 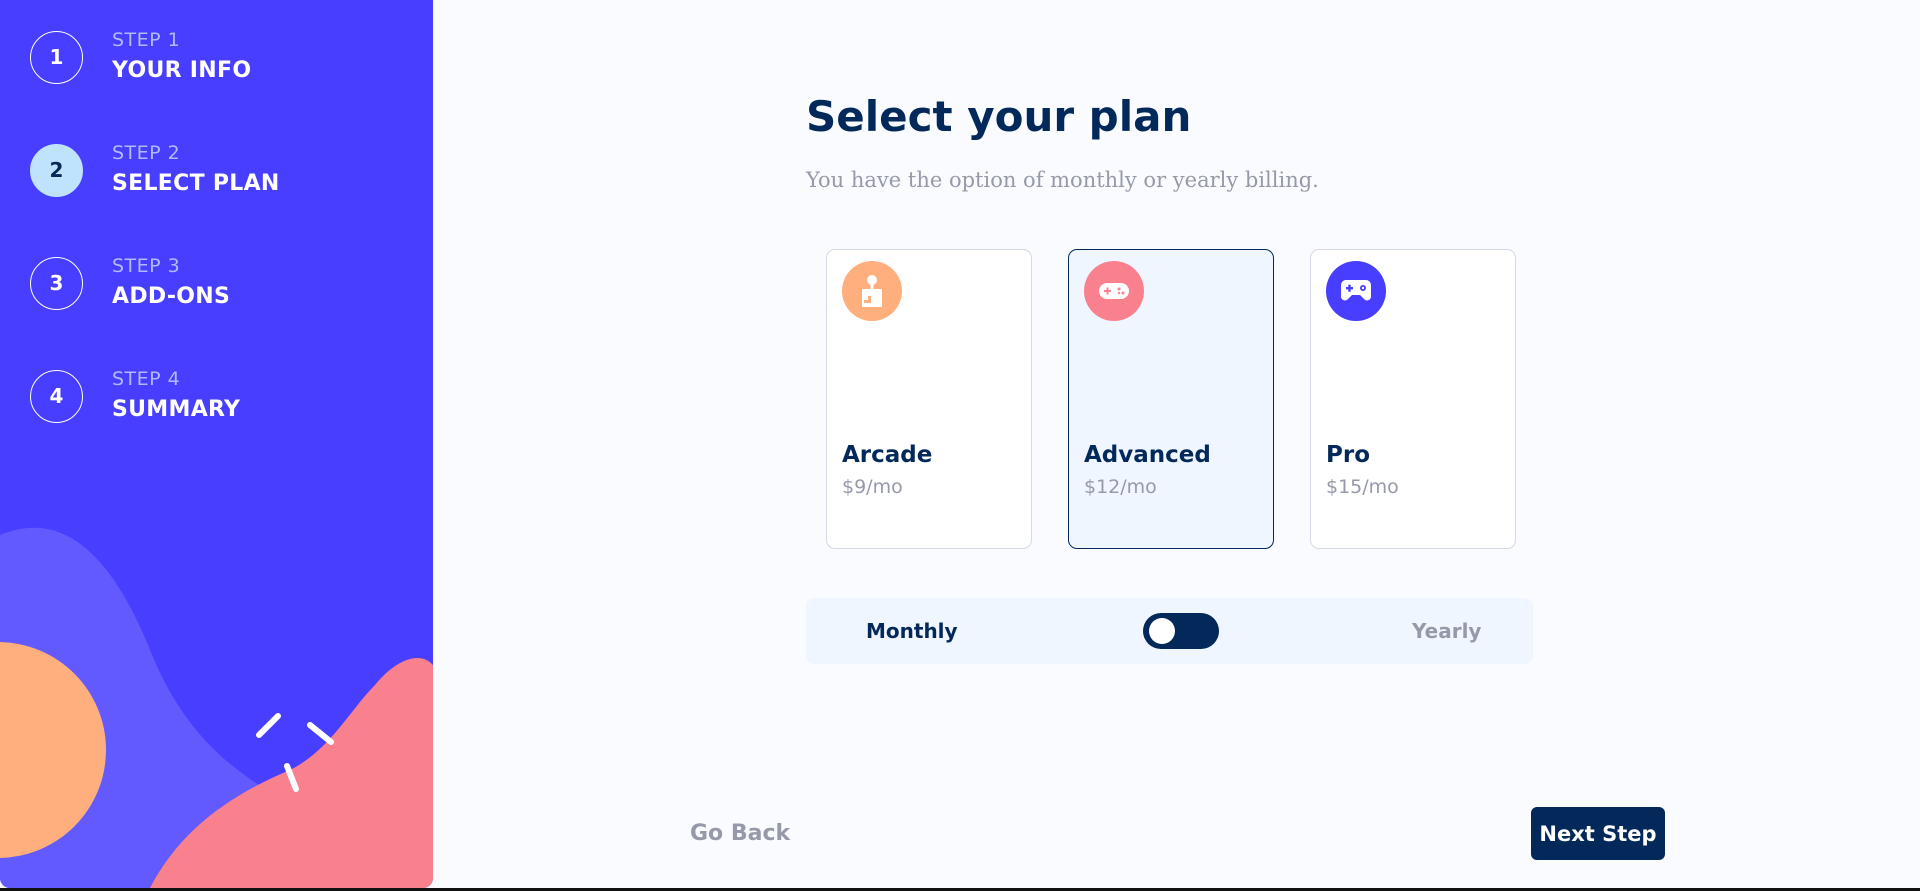 I want to click on step-label-1: STEP 1, so click(x=146, y=40).